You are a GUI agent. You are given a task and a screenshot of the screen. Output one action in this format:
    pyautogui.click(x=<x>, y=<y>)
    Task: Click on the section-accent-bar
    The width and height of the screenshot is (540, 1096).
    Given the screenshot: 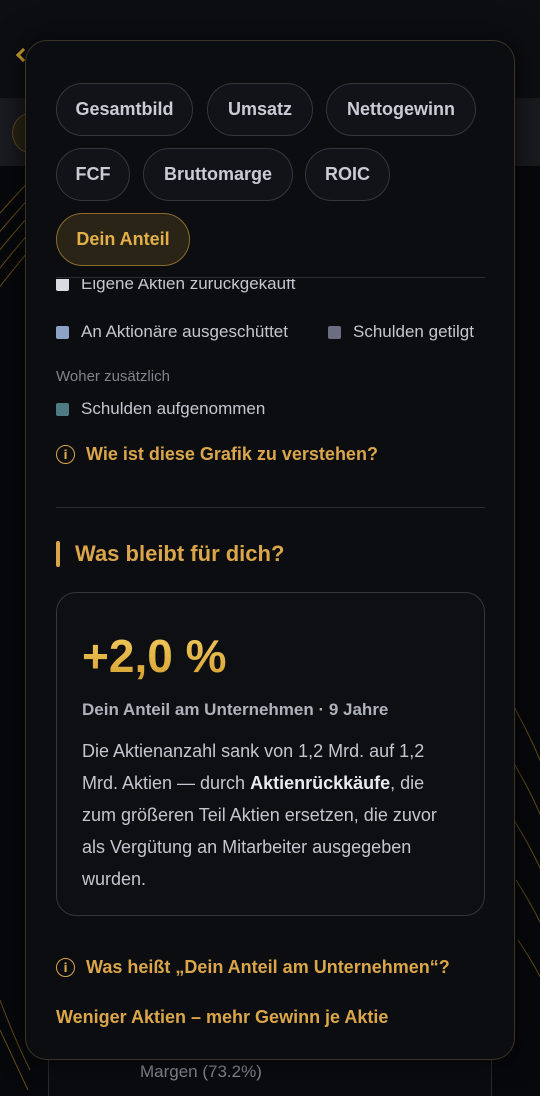 What is the action you would take?
    pyautogui.click(x=58, y=554)
    